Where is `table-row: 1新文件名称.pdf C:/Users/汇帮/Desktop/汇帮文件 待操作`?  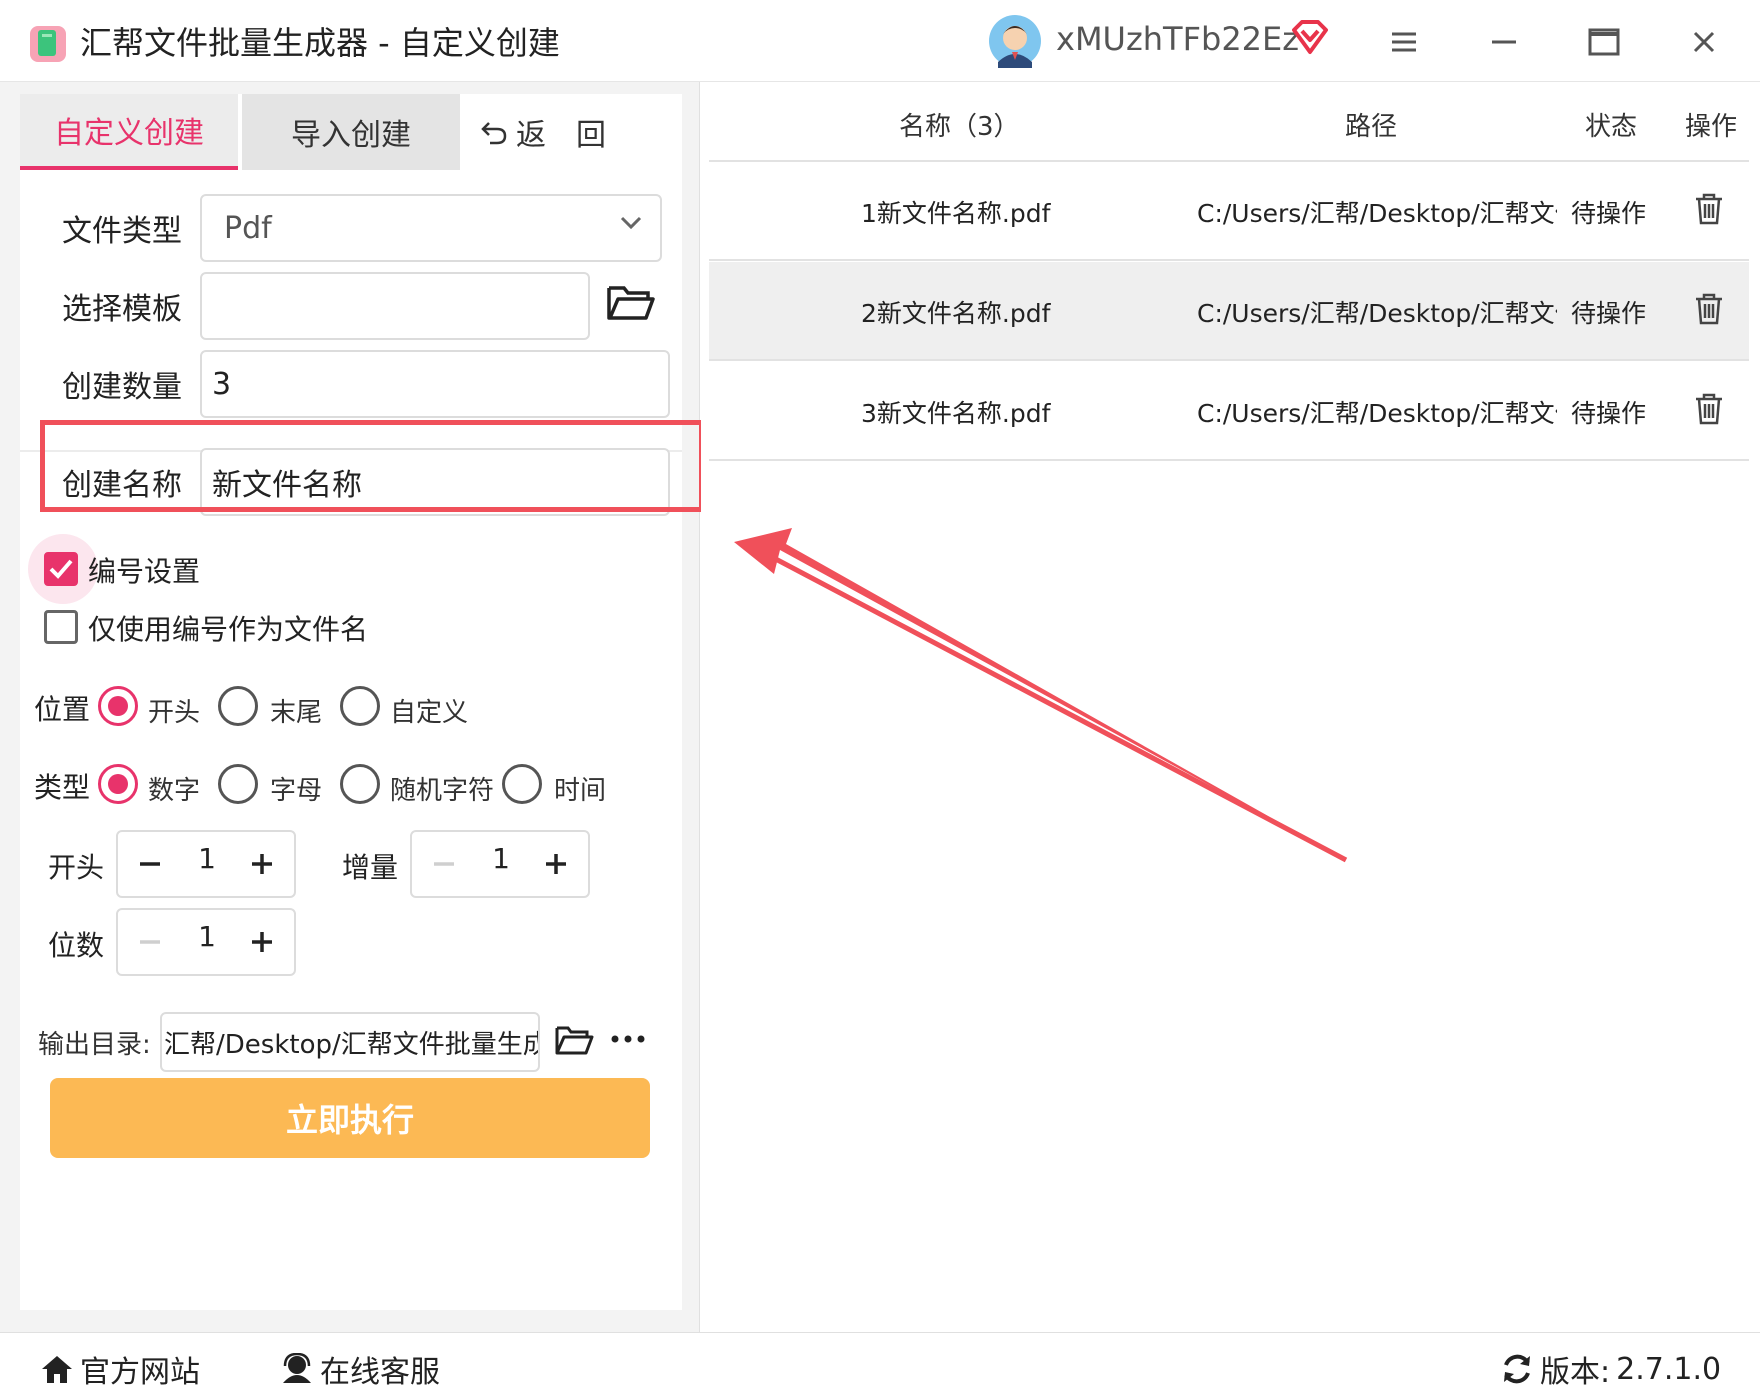 table-row: 1新文件名称.pdf C:/Users/汇帮/Desktop/汇帮文件 待操作 is located at coordinates (1229, 211).